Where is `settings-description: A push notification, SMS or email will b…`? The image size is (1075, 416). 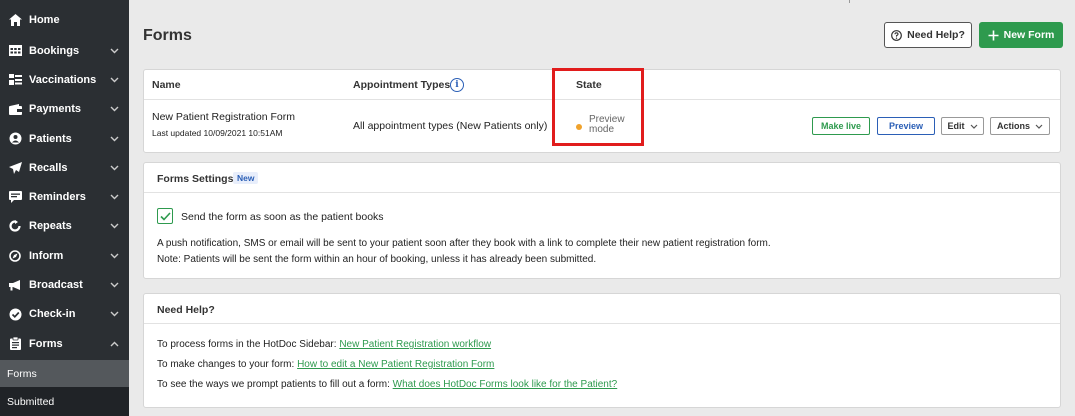
settings-description: A push notification, SMS or email will b… is located at coordinates (464, 243).